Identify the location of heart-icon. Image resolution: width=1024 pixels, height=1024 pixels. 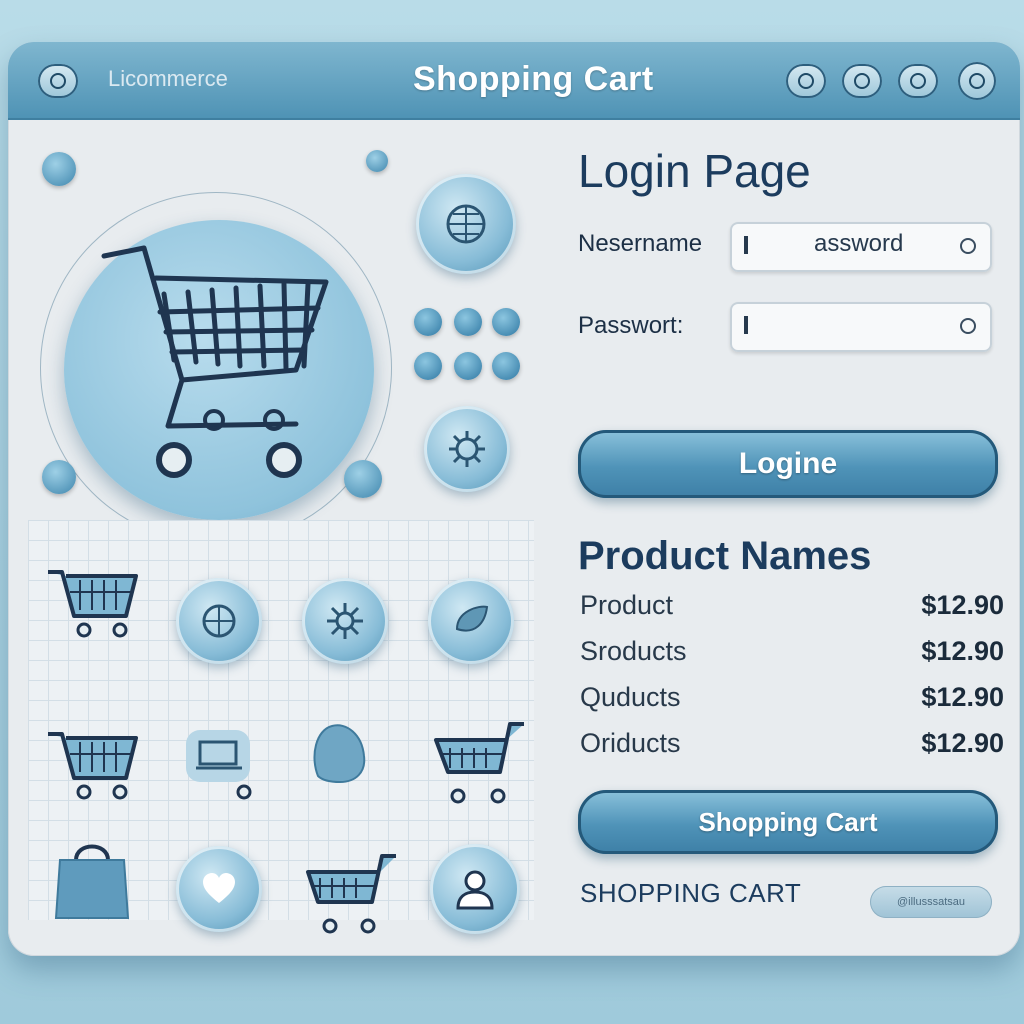
(219, 888).